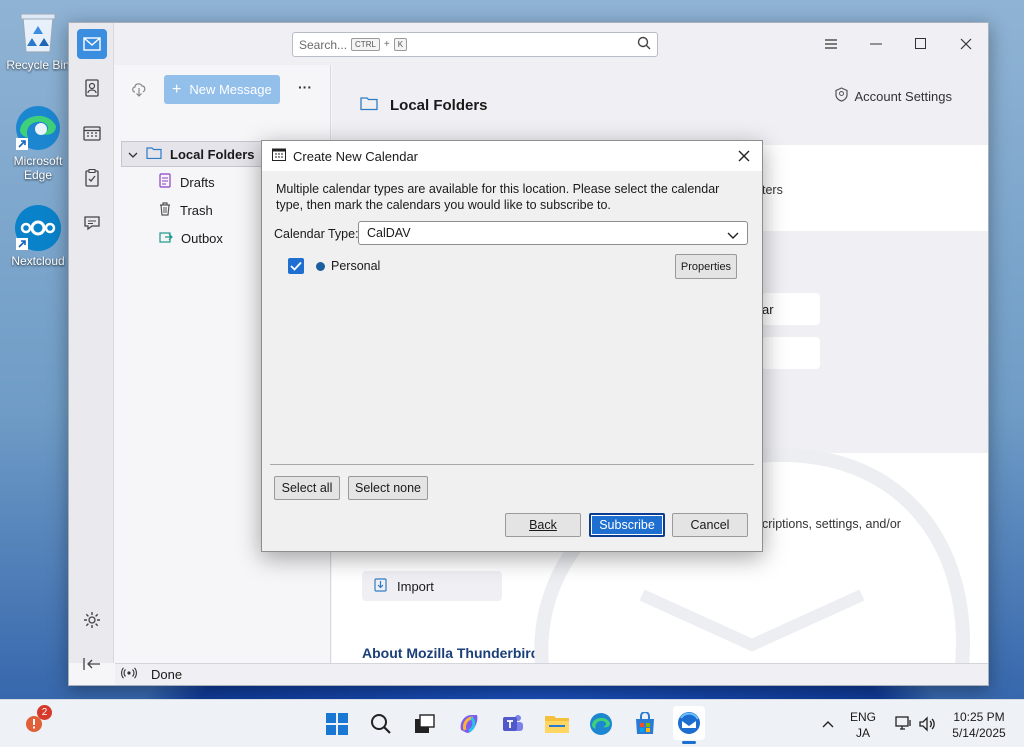  I want to click on shortcut-ctrl: CTRL, so click(365, 44).